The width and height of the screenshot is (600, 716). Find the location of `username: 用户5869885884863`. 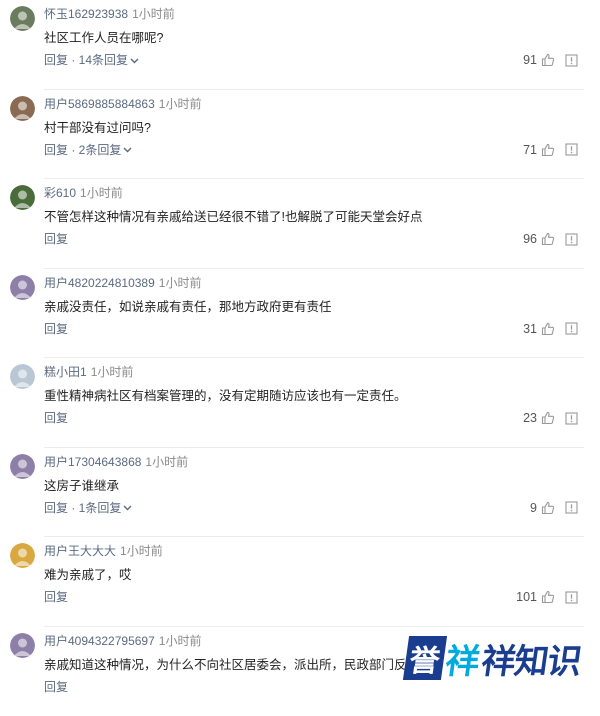

username: 用户5869885884863 is located at coordinates (99, 104).